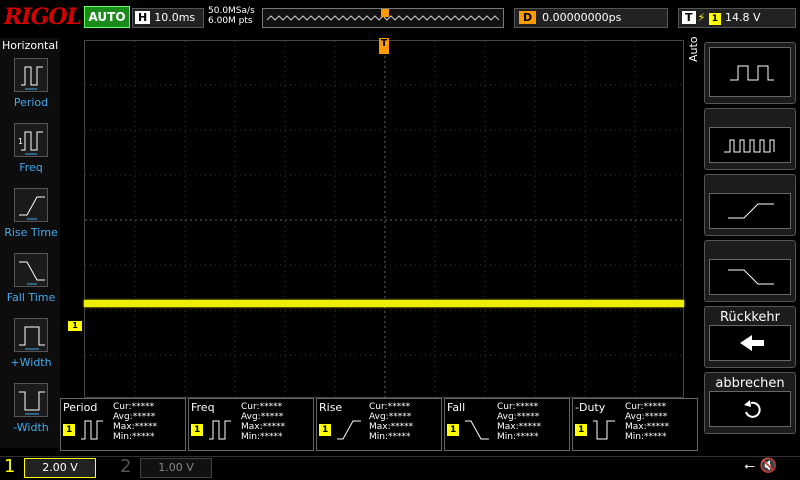  What do you see at coordinates (384, 46) in the screenshot?
I see `trigger-position-marker: T` at bounding box center [384, 46].